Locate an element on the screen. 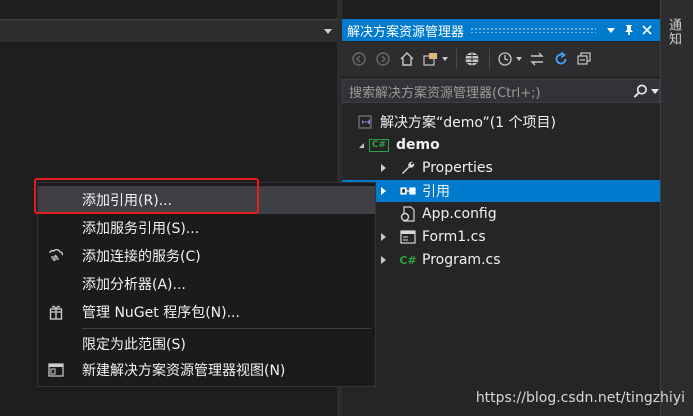 Image resolution: width=693 pixels, height=416 pixels. back-arrow-icon is located at coordinates (359, 59).